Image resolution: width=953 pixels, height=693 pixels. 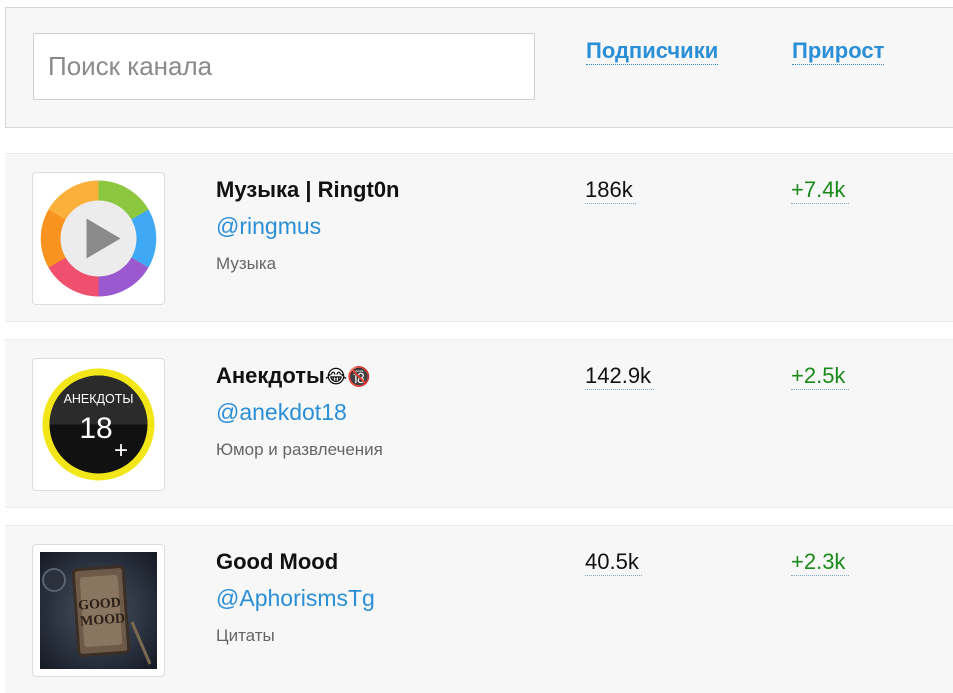 I want to click on avatar-text-line2: MOOD, so click(x=103, y=620).